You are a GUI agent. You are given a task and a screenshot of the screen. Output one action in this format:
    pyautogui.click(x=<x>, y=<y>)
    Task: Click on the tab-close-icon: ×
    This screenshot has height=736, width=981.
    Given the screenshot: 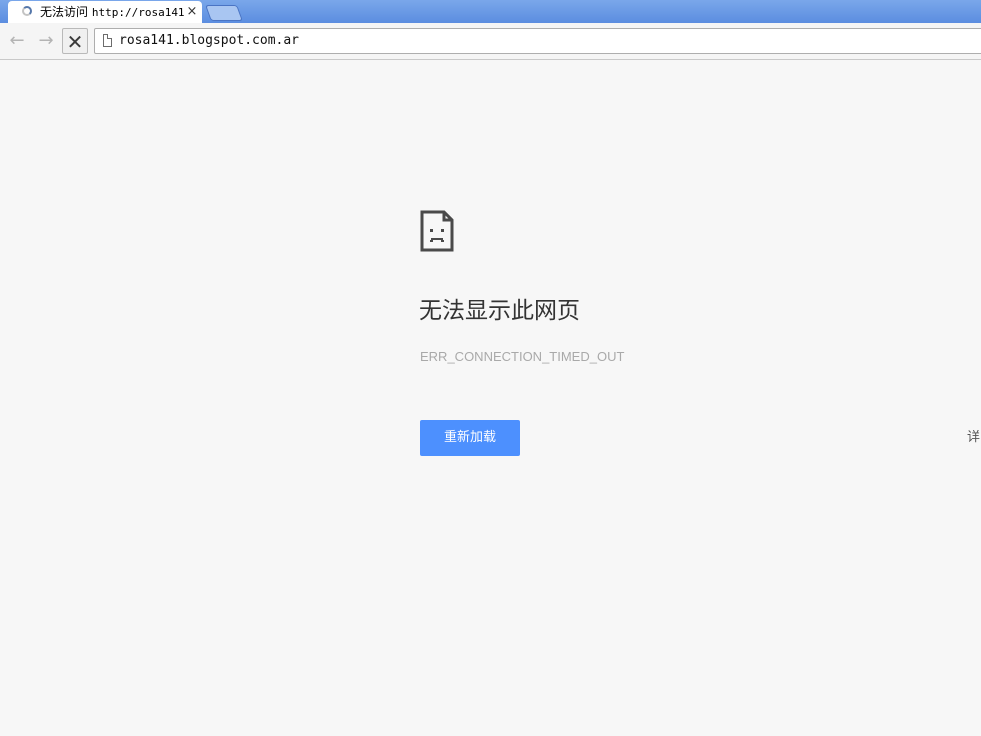 What is the action you would take?
    pyautogui.click(x=192, y=12)
    